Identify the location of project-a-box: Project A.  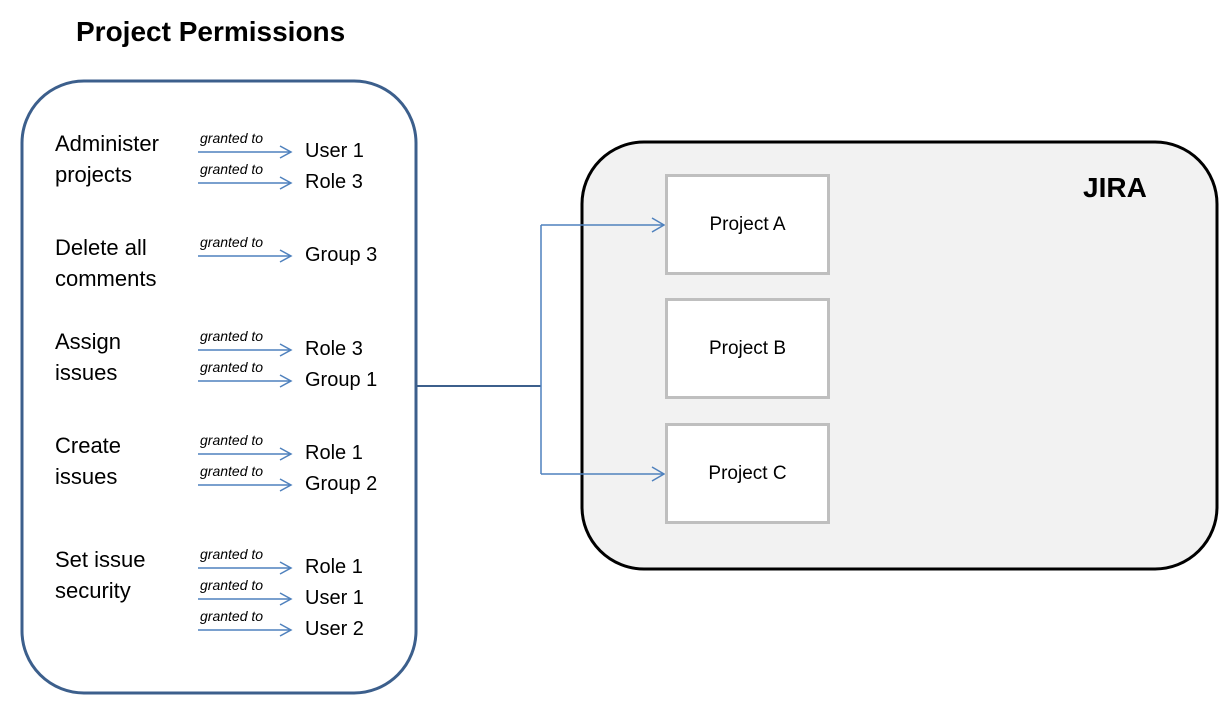
(747, 224).